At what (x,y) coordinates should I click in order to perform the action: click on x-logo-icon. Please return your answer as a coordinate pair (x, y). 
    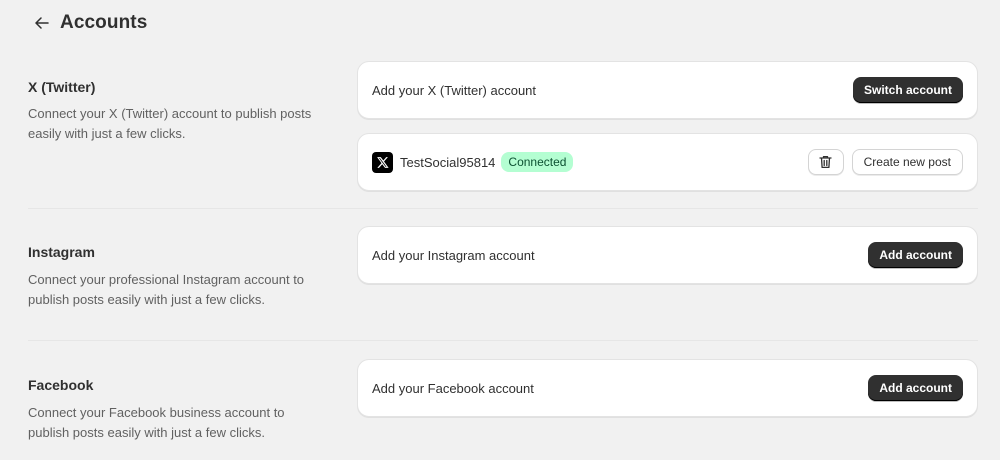
    Looking at the image, I should click on (382, 162).